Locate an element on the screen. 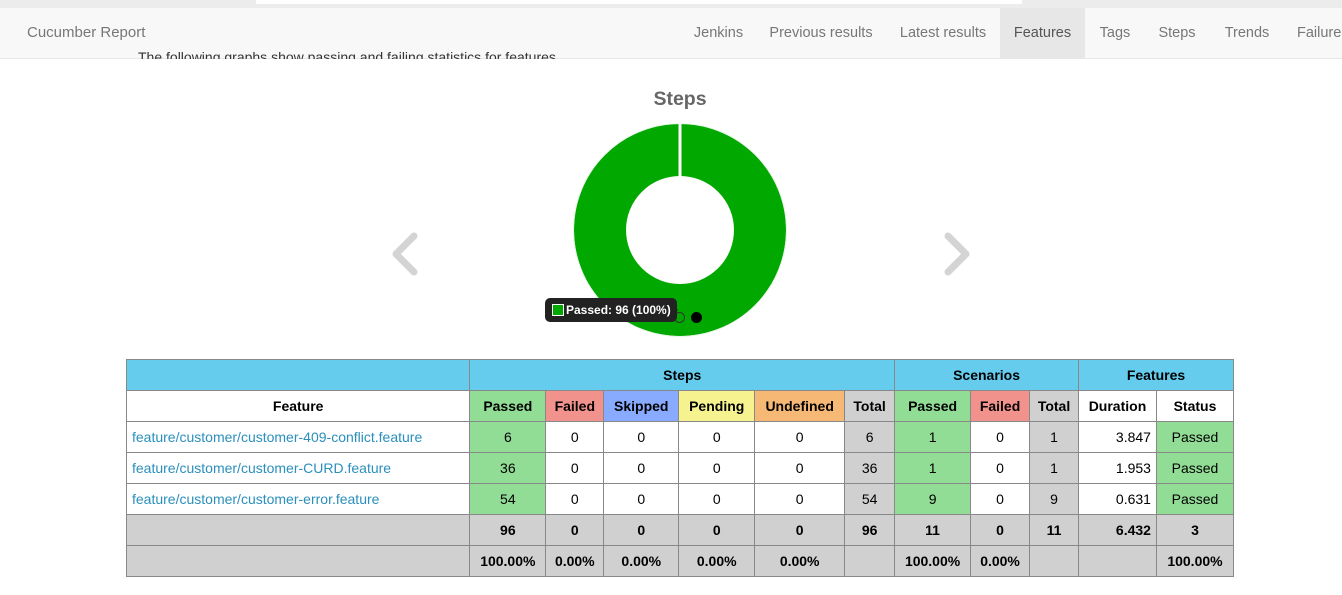 The image size is (1342, 595). col-header-steps-total: Total is located at coordinates (870, 406).